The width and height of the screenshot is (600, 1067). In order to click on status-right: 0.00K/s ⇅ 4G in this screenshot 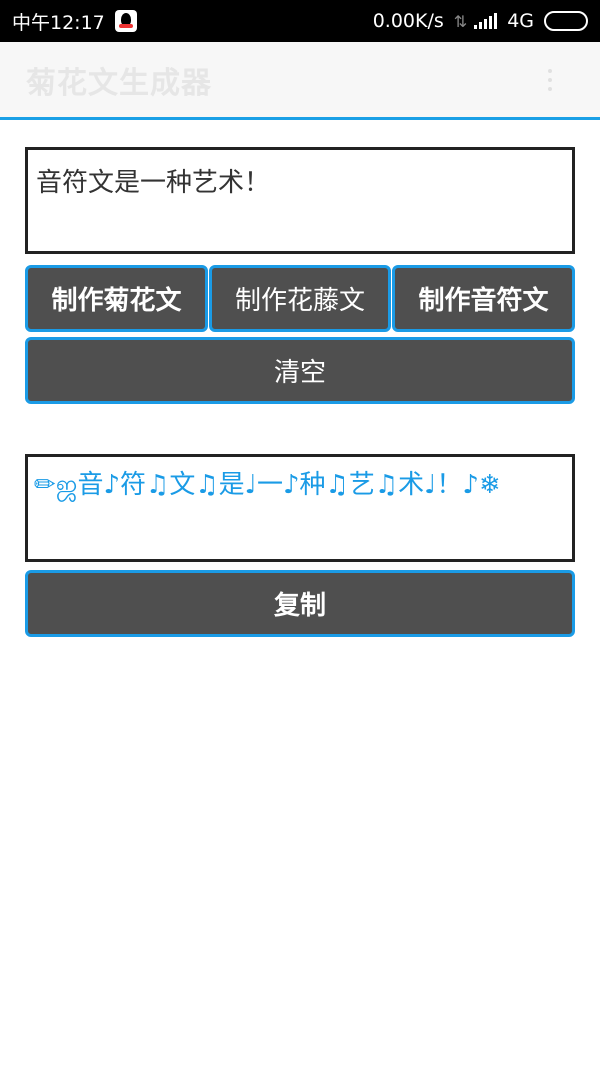, I will do `click(480, 21)`.